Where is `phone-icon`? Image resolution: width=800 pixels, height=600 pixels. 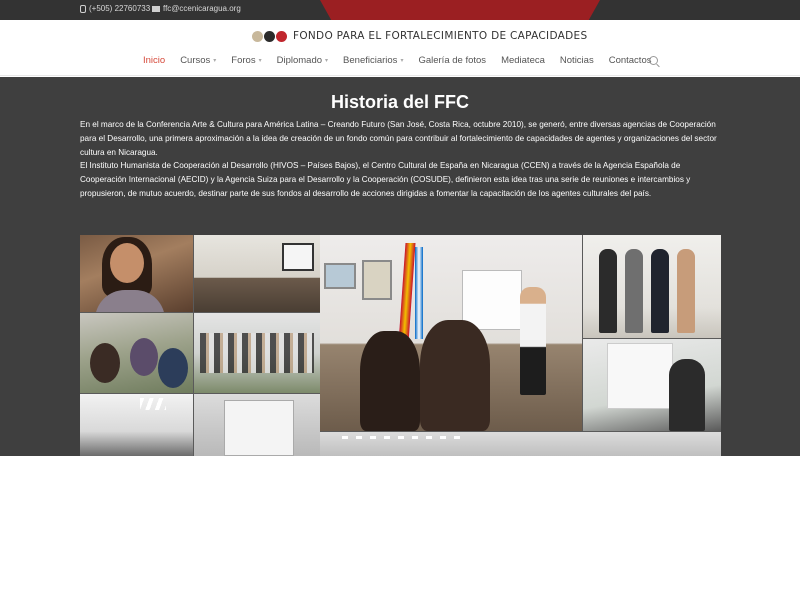
phone-icon is located at coordinates (83, 8).